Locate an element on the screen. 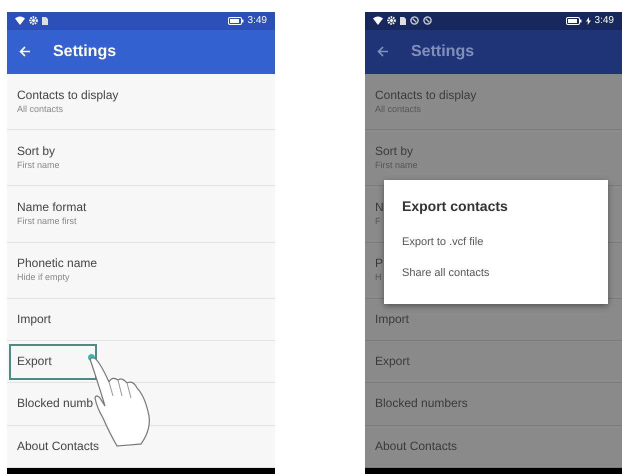 The image size is (622, 474). dialog-option: Share all contacts is located at coordinates (496, 273).